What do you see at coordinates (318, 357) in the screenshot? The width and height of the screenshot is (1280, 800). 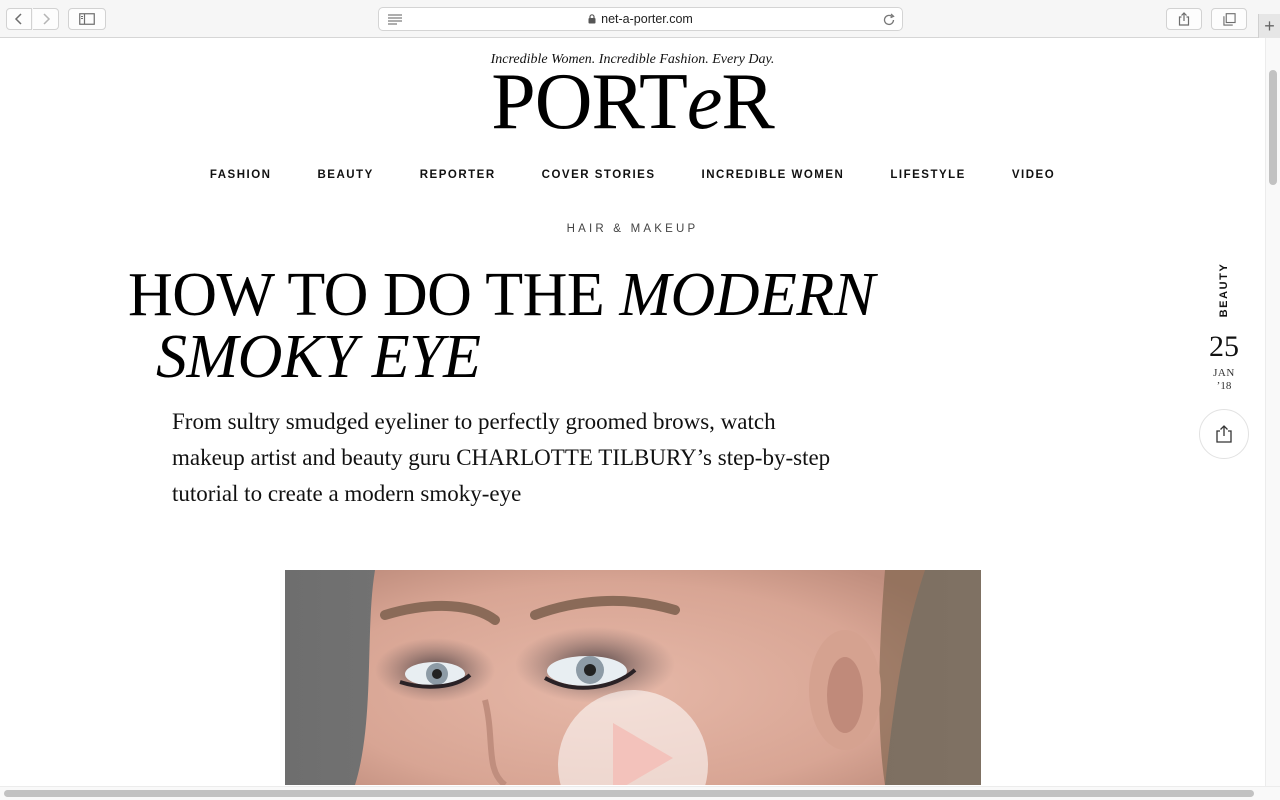 I see `headline-italic-2: SMOKY EYE` at bounding box center [318, 357].